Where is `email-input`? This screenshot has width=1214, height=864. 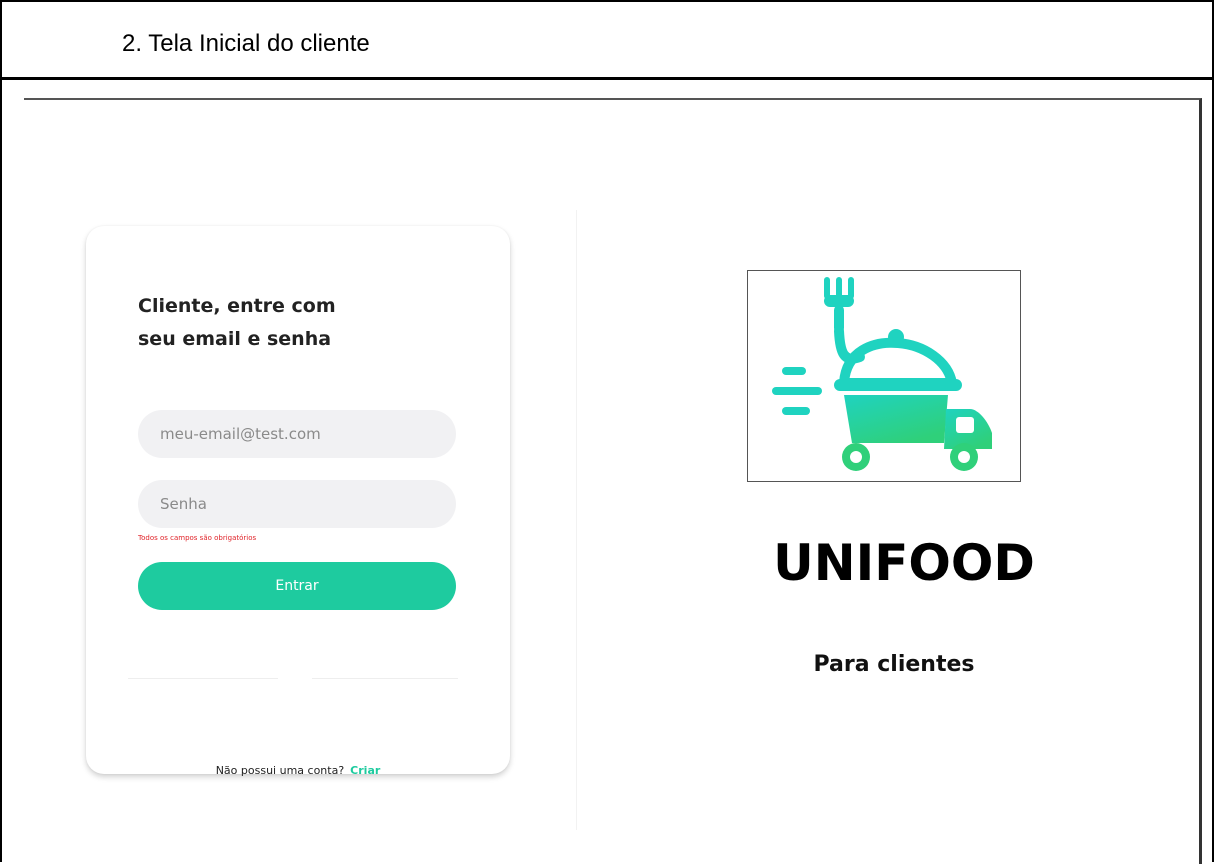
email-input is located at coordinates (297, 434).